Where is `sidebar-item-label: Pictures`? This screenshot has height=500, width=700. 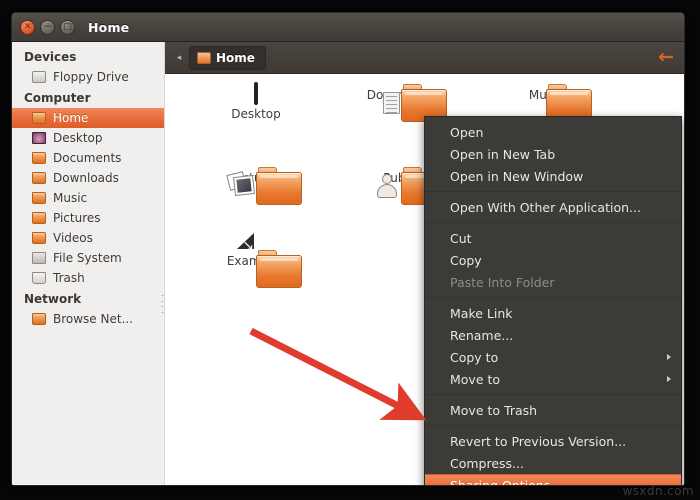 sidebar-item-label: Pictures is located at coordinates (77, 218).